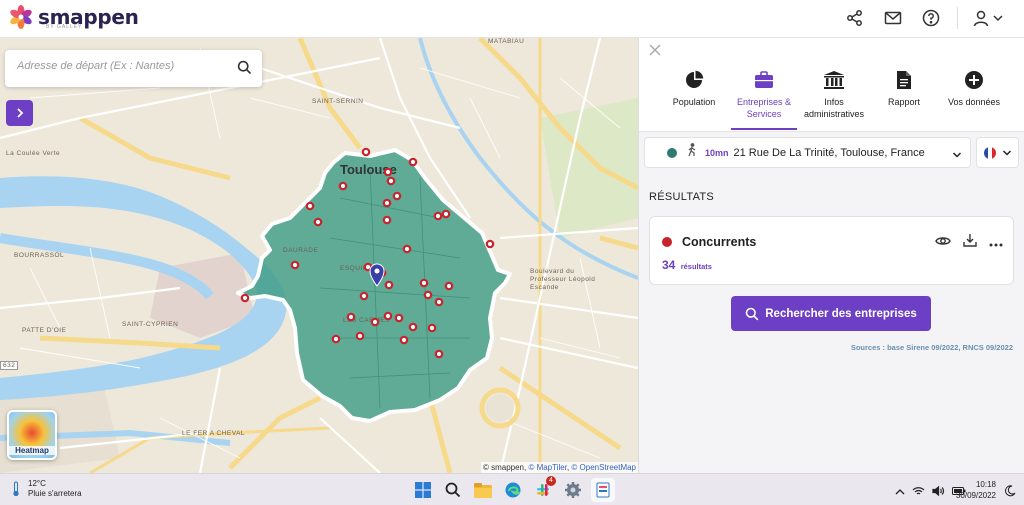 Image resolution: width=1024 pixels, height=505 pixels. Describe the element at coordinates (672, 152) in the screenshot. I see `isochrone-color-dot` at that location.